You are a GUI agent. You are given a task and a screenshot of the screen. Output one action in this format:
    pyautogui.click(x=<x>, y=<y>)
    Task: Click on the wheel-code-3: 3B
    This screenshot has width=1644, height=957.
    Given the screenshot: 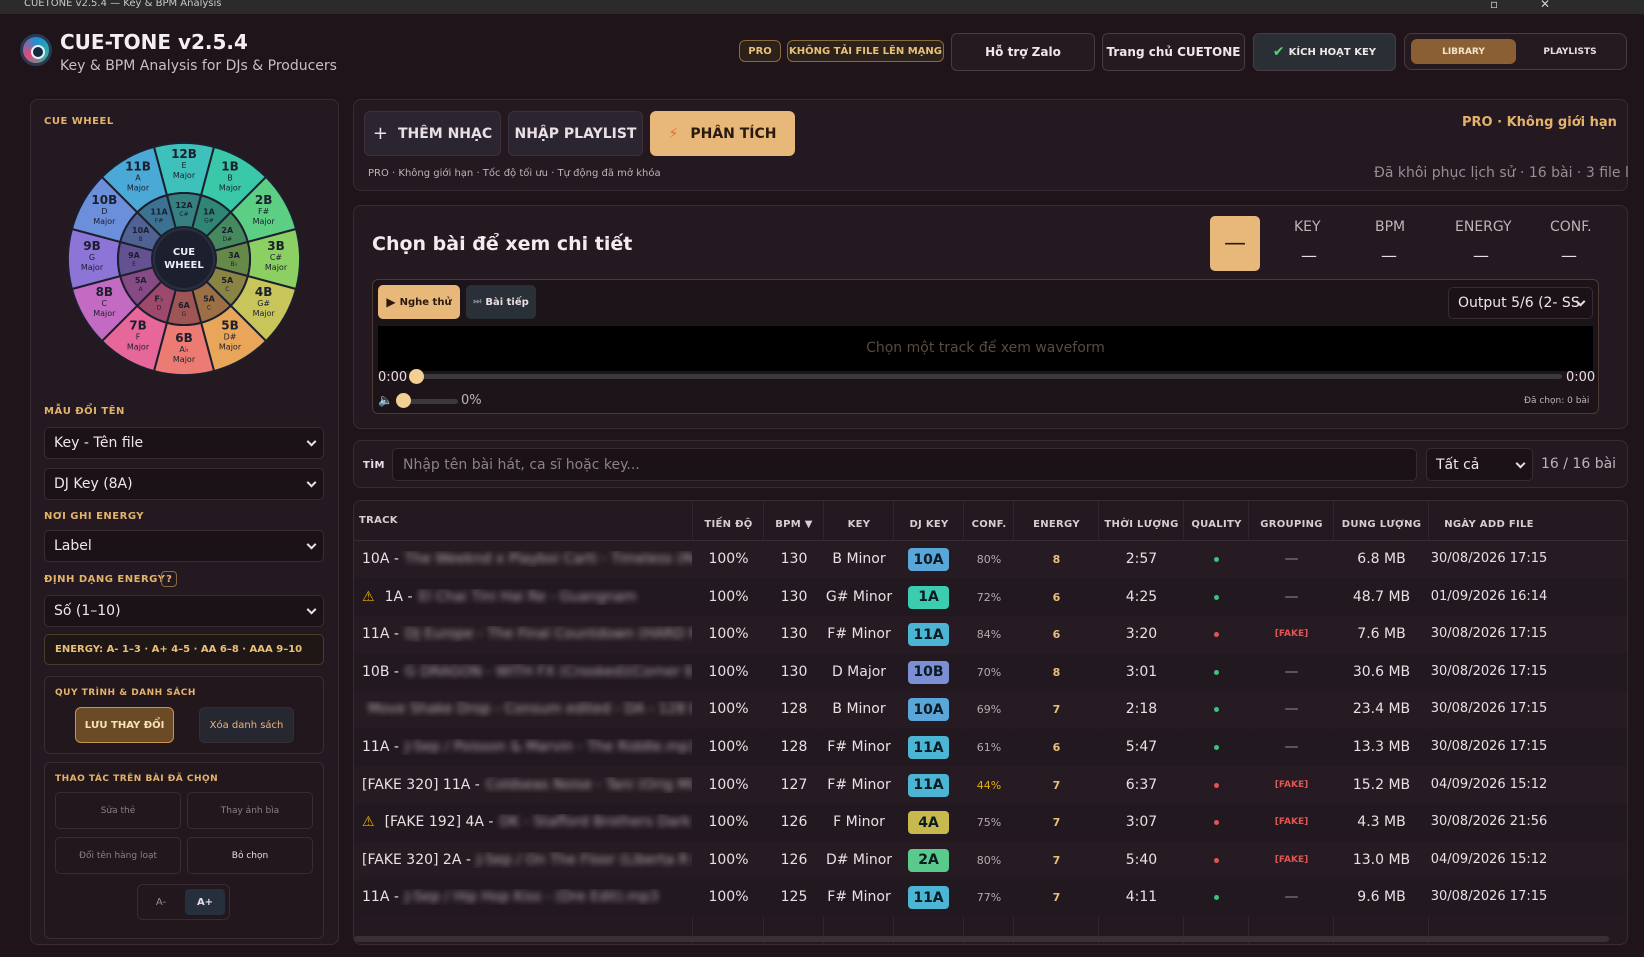 What is the action you would take?
    pyautogui.click(x=276, y=246)
    